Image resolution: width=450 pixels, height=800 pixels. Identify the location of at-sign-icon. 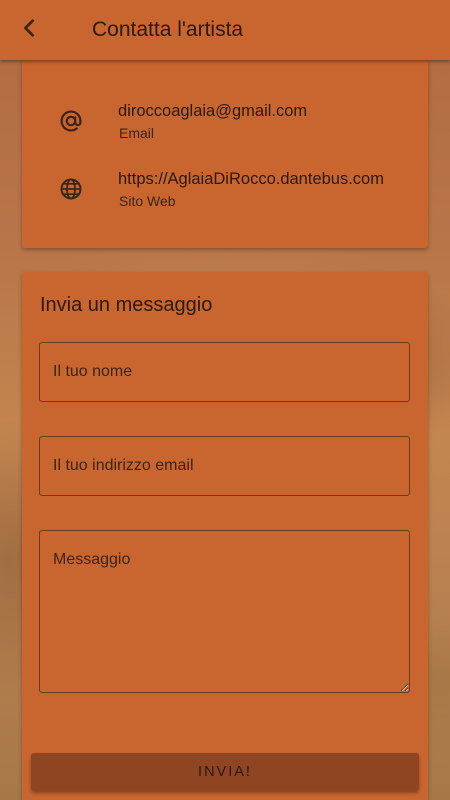
(71, 121).